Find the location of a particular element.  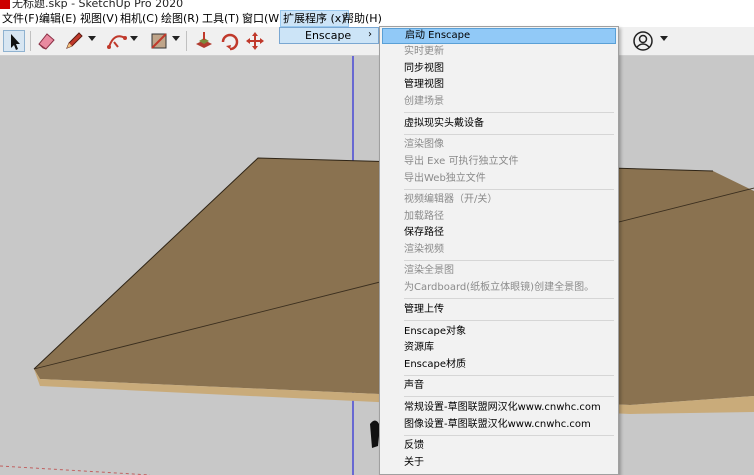

menu-item-render-panorama: 渲染全景图 is located at coordinates (499, 271).